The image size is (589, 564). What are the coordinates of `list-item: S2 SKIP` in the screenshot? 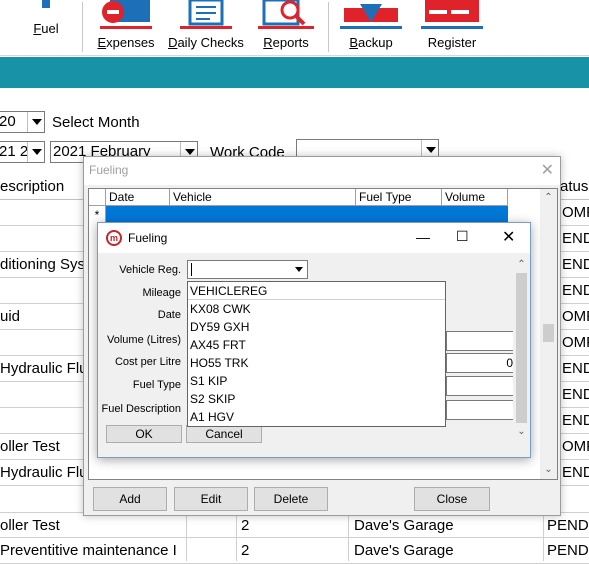 It's located at (316, 399).